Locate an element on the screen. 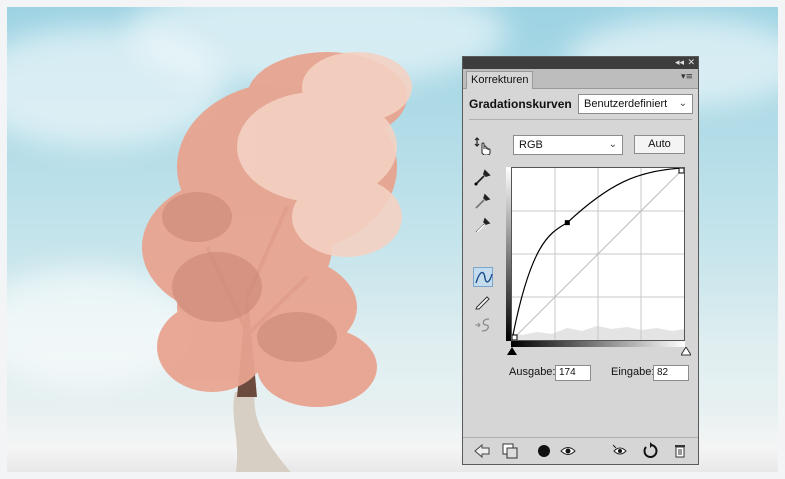 The height and width of the screenshot is (479, 785). pencil-draw-tool is located at coordinates (483, 301).